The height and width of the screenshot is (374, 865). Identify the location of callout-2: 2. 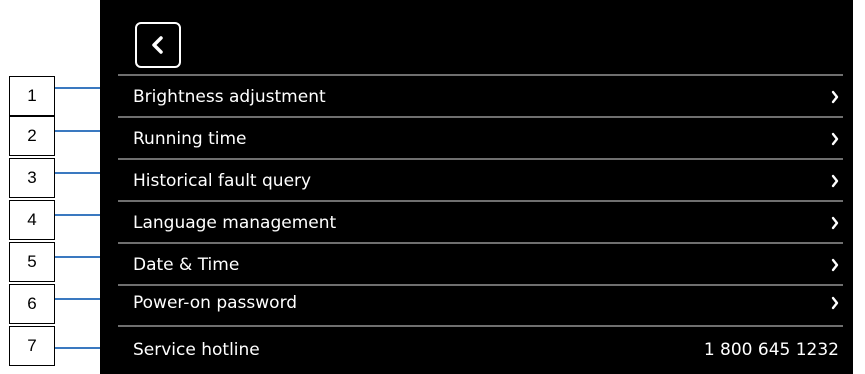
(32, 136).